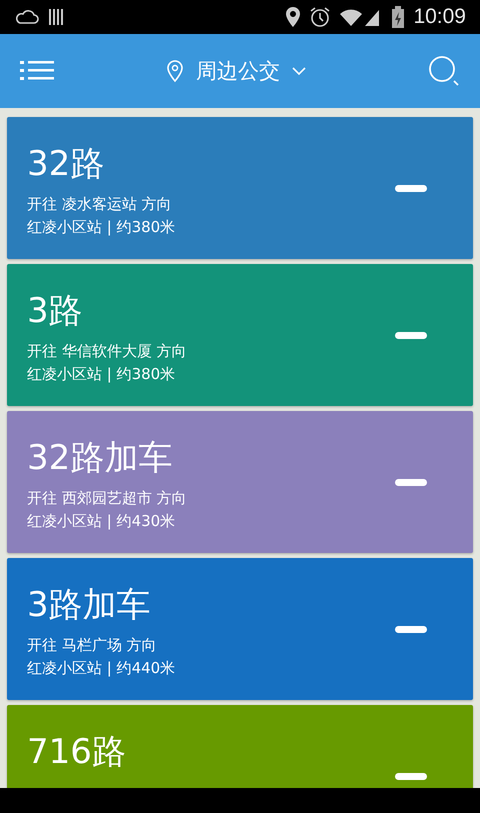  I want to click on location-title: 周边公交, so click(238, 71).